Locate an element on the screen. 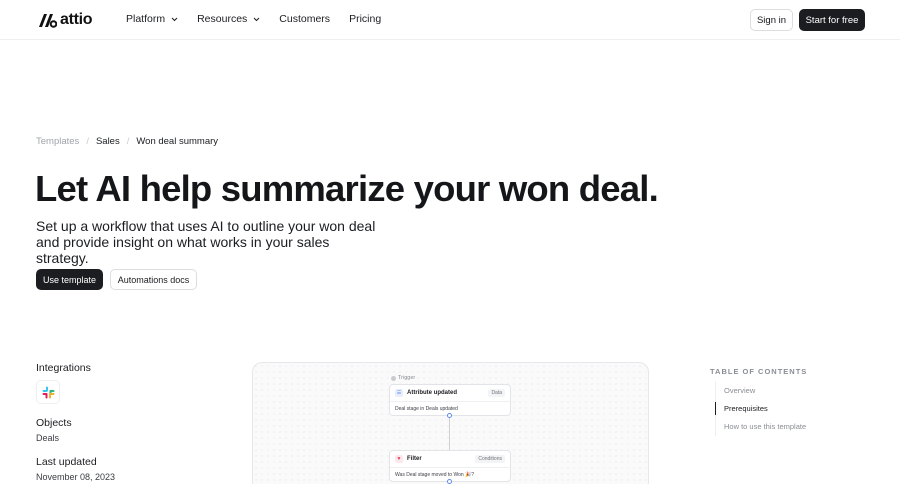  node-badge: Conditions is located at coordinates (490, 459).